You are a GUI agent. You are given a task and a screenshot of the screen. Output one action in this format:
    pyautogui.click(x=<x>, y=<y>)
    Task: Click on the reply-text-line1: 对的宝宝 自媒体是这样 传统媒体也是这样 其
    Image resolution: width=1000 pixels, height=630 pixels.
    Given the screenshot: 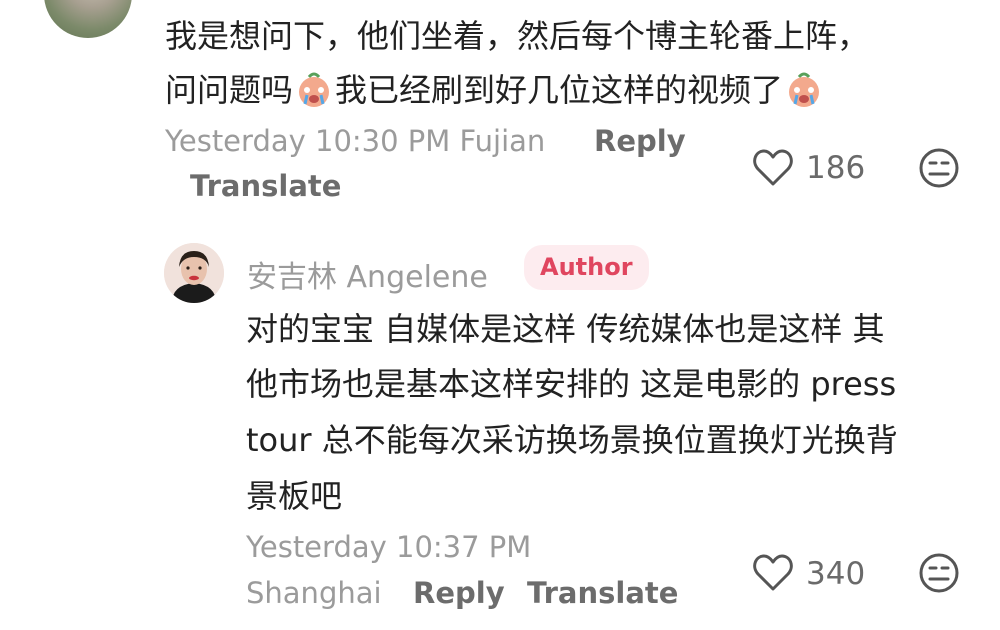 What is the action you would take?
    pyautogui.click(x=565, y=329)
    